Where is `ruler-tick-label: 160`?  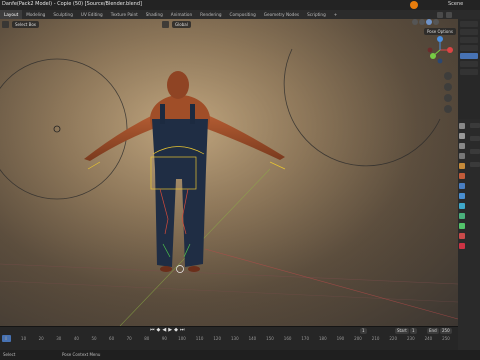 ruler-tick-label: 160 is located at coordinates (287, 338).